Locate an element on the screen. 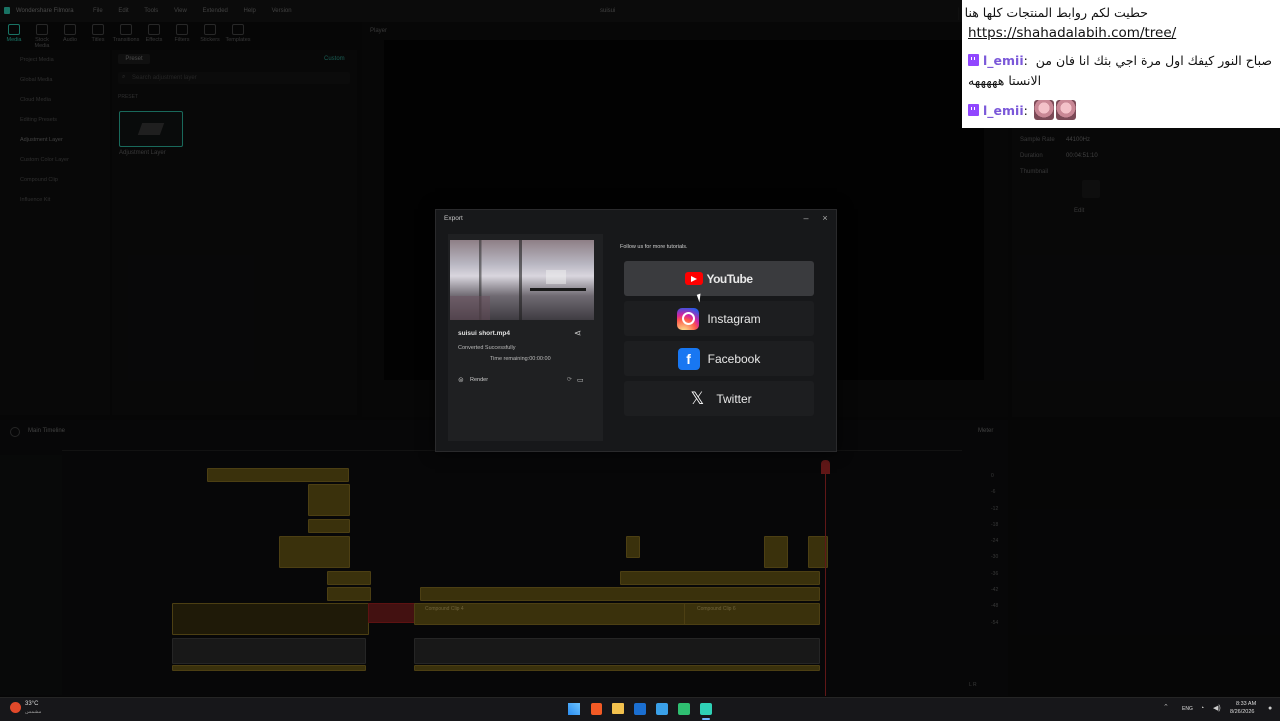  instagram-button: Instagram is located at coordinates (719, 318).